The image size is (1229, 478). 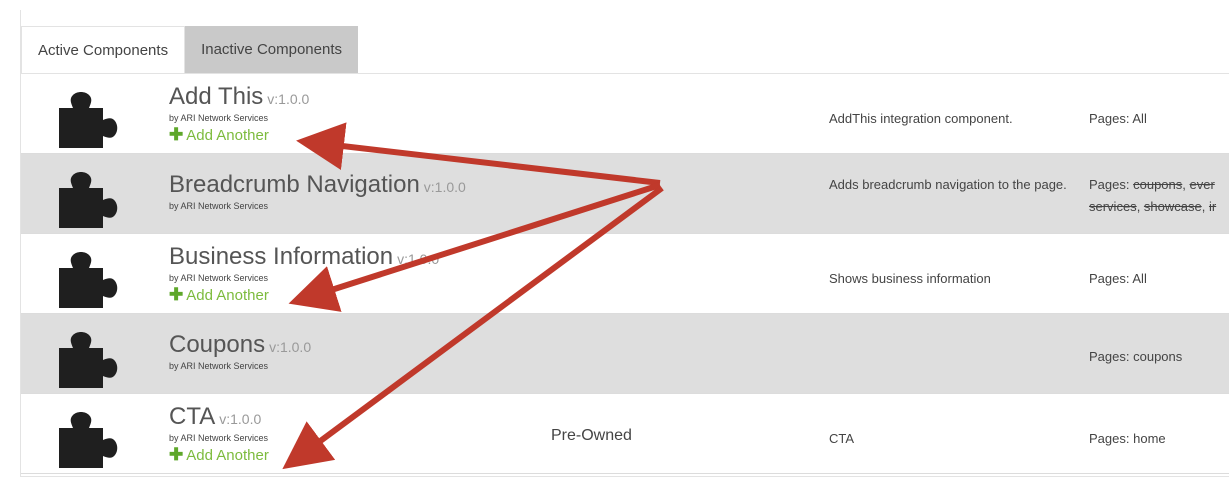 What do you see at coordinates (1127, 438) in the screenshot?
I see `component-pages: Pages: home` at bounding box center [1127, 438].